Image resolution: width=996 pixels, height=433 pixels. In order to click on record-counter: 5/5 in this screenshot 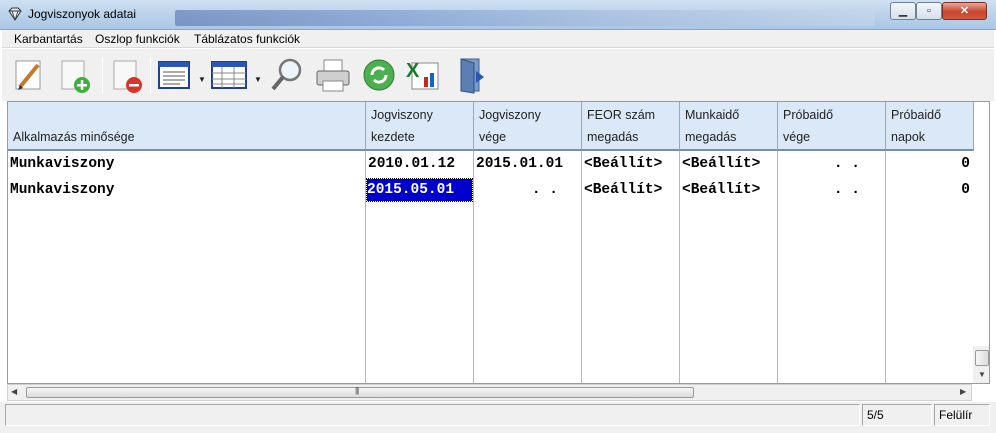, I will do `click(897, 415)`.